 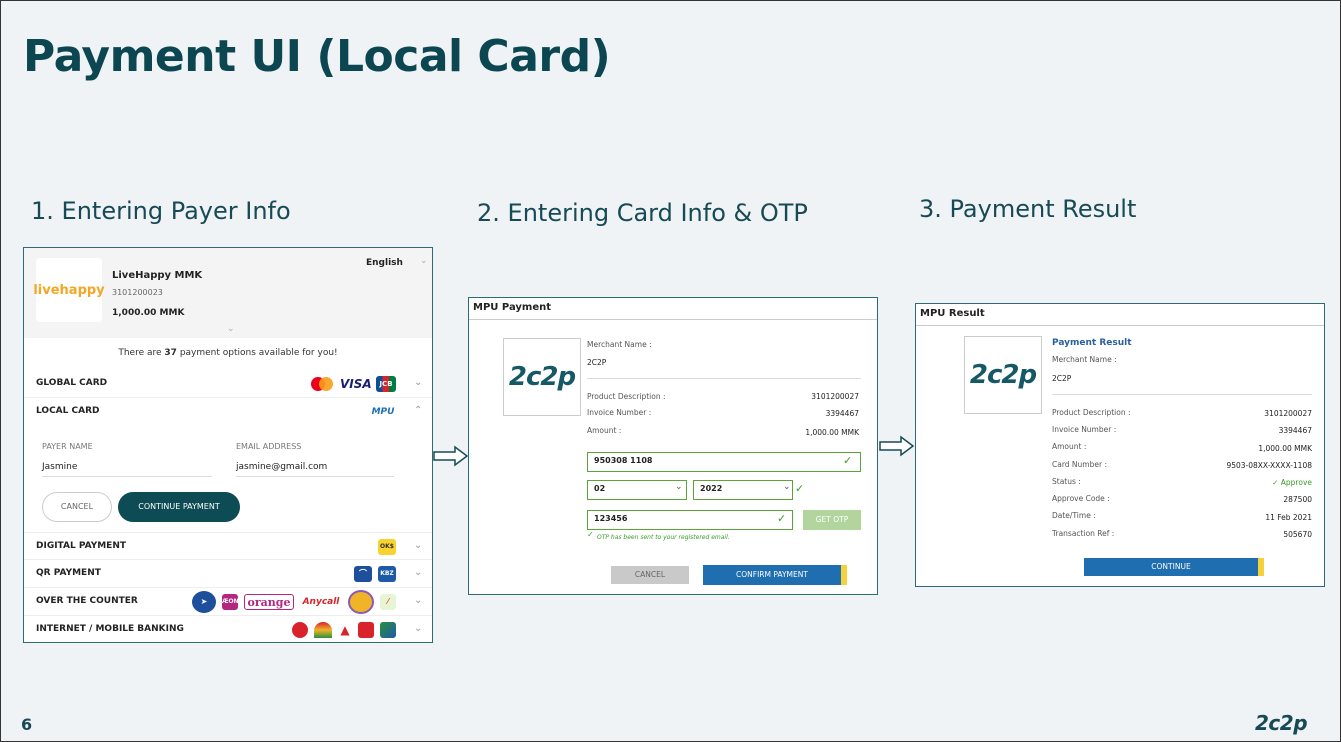 What do you see at coordinates (68, 573) in the screenshot?
I see `row-label: QR PAYMENT` at bounding box center [68, 573].